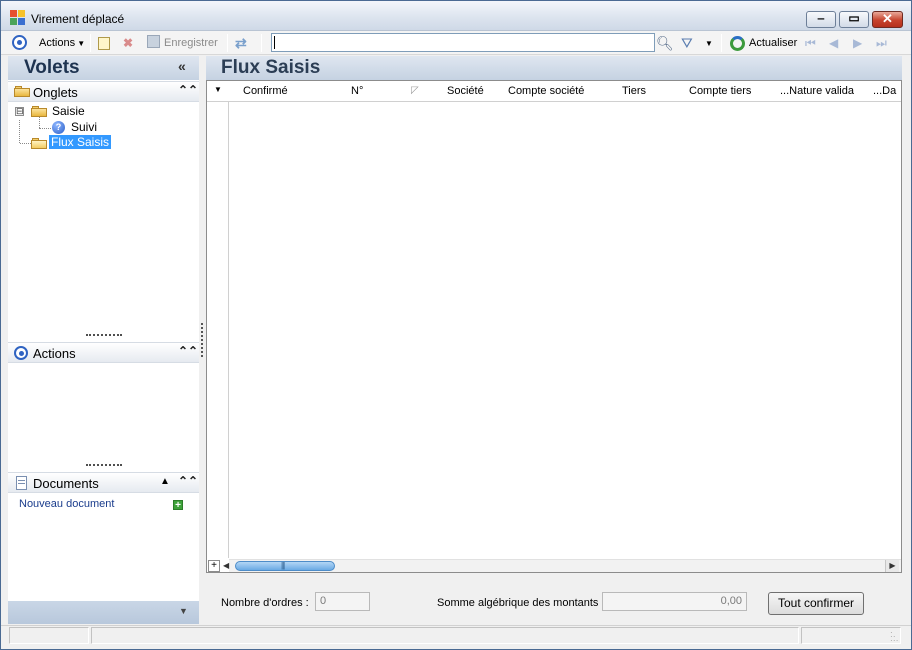  I want to click on maximize-button: ▭, so click(854, 19).